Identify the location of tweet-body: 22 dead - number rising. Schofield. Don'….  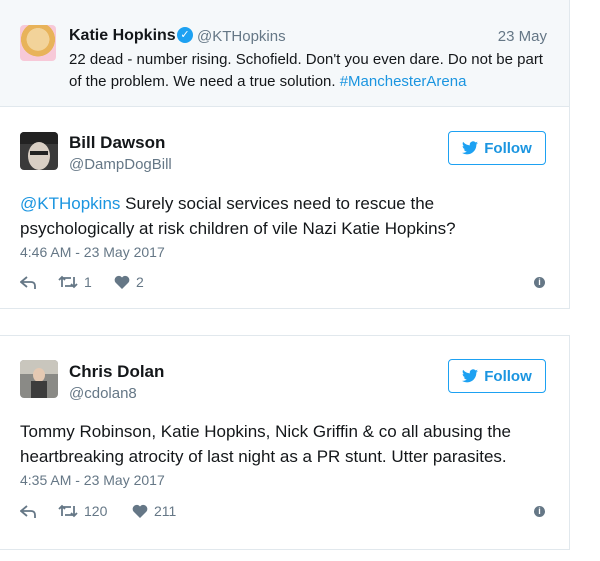
(306, 70).